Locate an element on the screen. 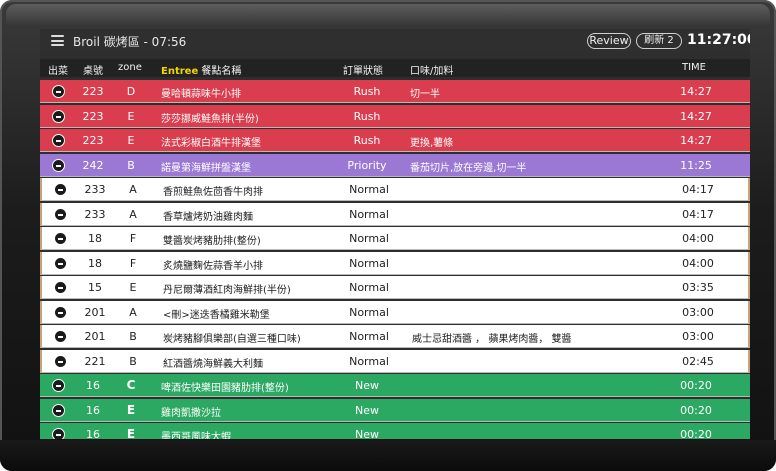 The width and height of the screenshot is (776, 471). dish-name: 紅酒醬燒海鮮義大利麵 is located at coordinates (213, 364).